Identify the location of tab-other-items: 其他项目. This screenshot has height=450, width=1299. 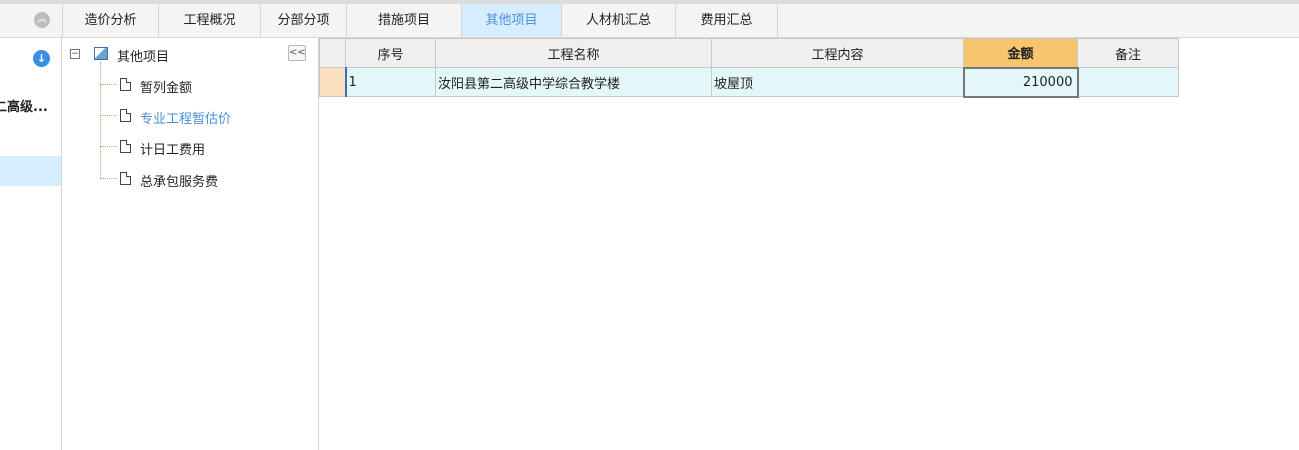
(512, 20).